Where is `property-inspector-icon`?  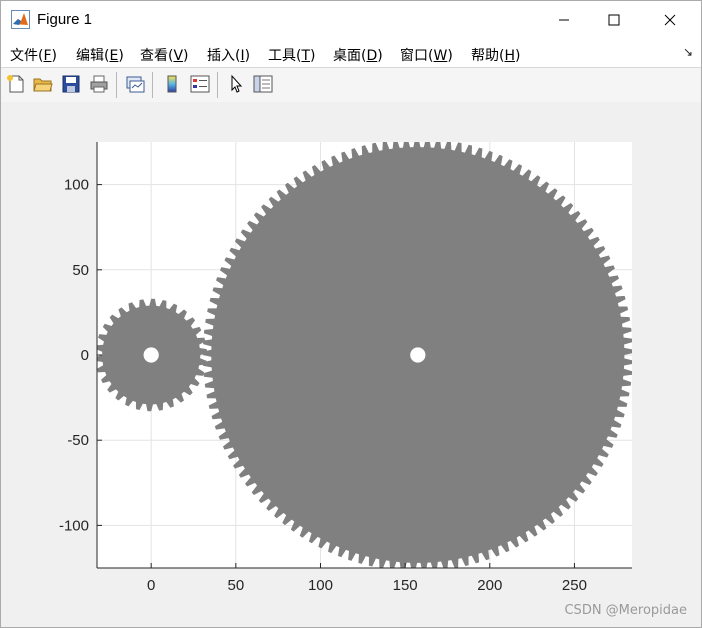 property-inspector-icon is located at coordinates (263, 84).